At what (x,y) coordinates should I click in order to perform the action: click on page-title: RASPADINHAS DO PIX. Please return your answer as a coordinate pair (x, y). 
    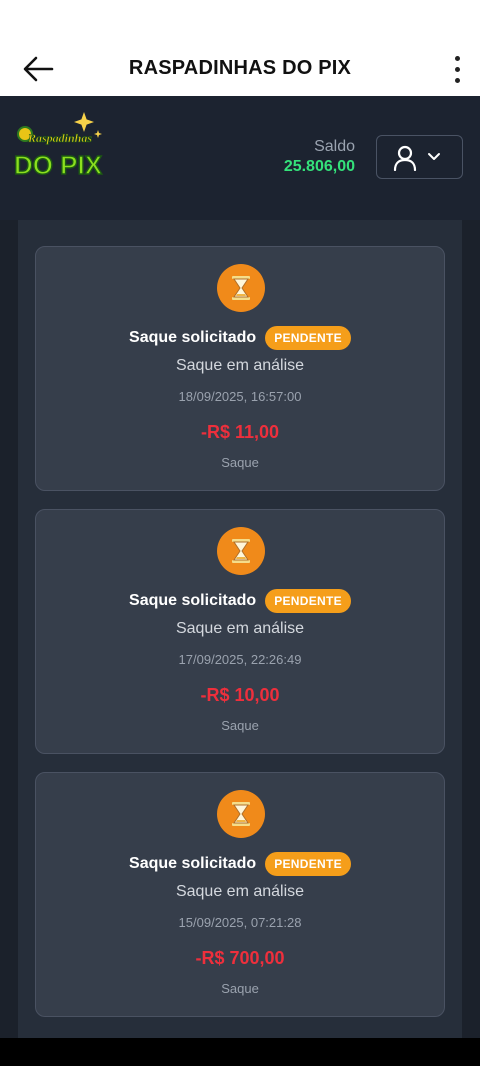
    Looking at the image, I should click on (240, 68).